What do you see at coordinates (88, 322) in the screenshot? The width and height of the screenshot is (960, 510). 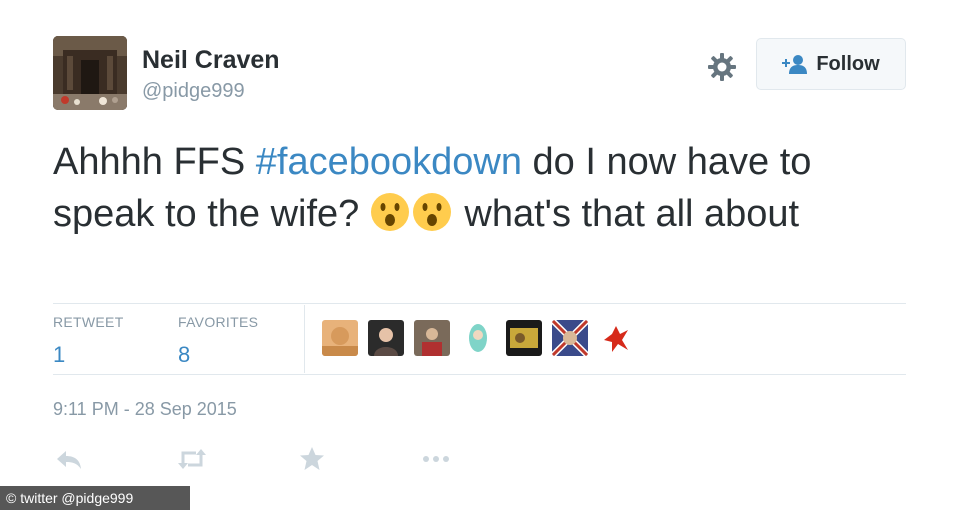 I see `retweet-label: RETWEET` at bounding box center [88, 322].